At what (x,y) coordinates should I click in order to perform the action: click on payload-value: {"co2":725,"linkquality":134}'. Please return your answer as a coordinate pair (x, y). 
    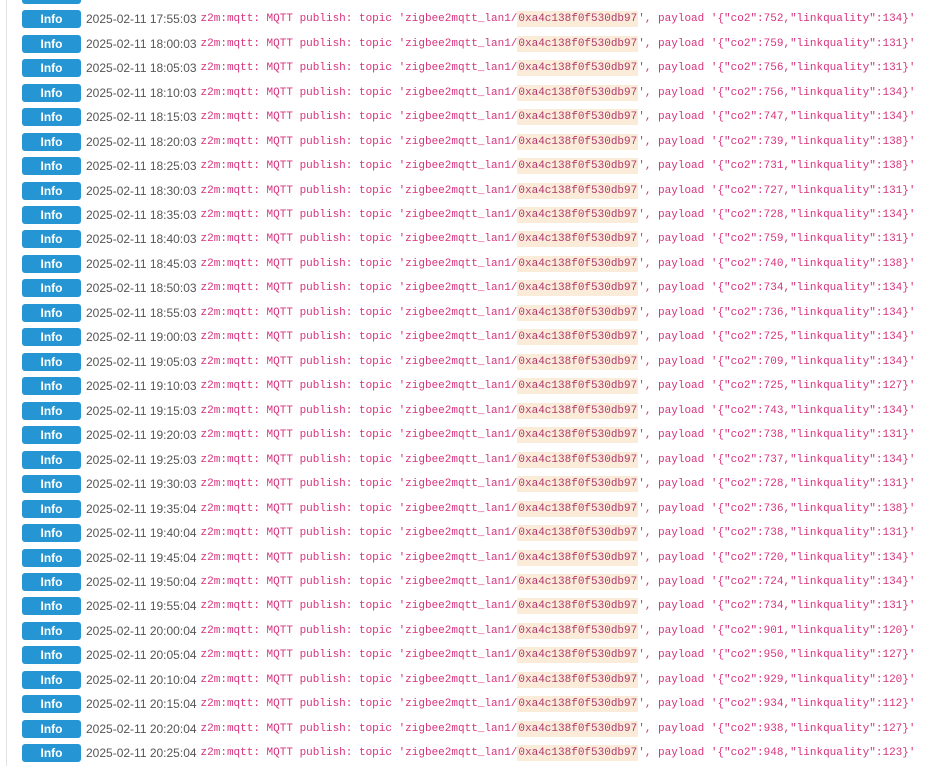
    Looking at the image, I should click on (816, 337).